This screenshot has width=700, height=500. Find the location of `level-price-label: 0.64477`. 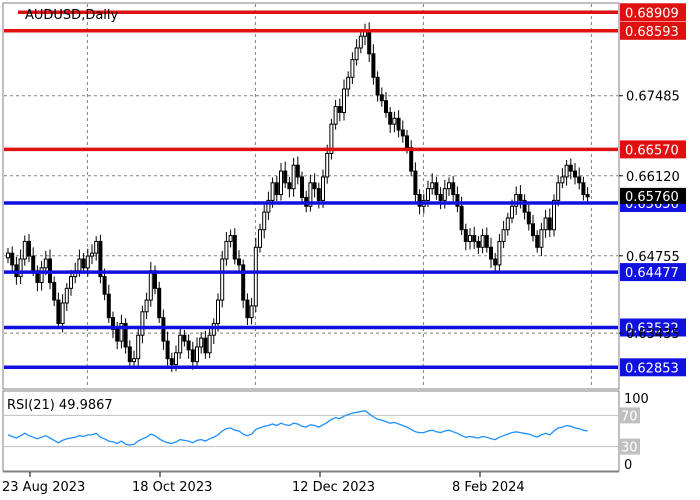

level-price-label: 0.64477 is located at coordinates (652, 273).